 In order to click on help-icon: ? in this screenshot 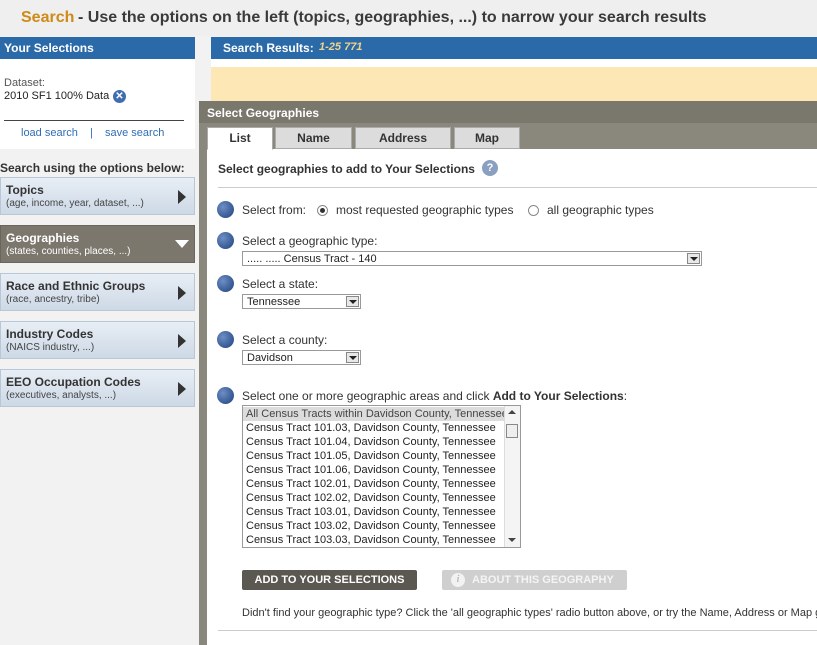, I will do `click(490, 168)`.